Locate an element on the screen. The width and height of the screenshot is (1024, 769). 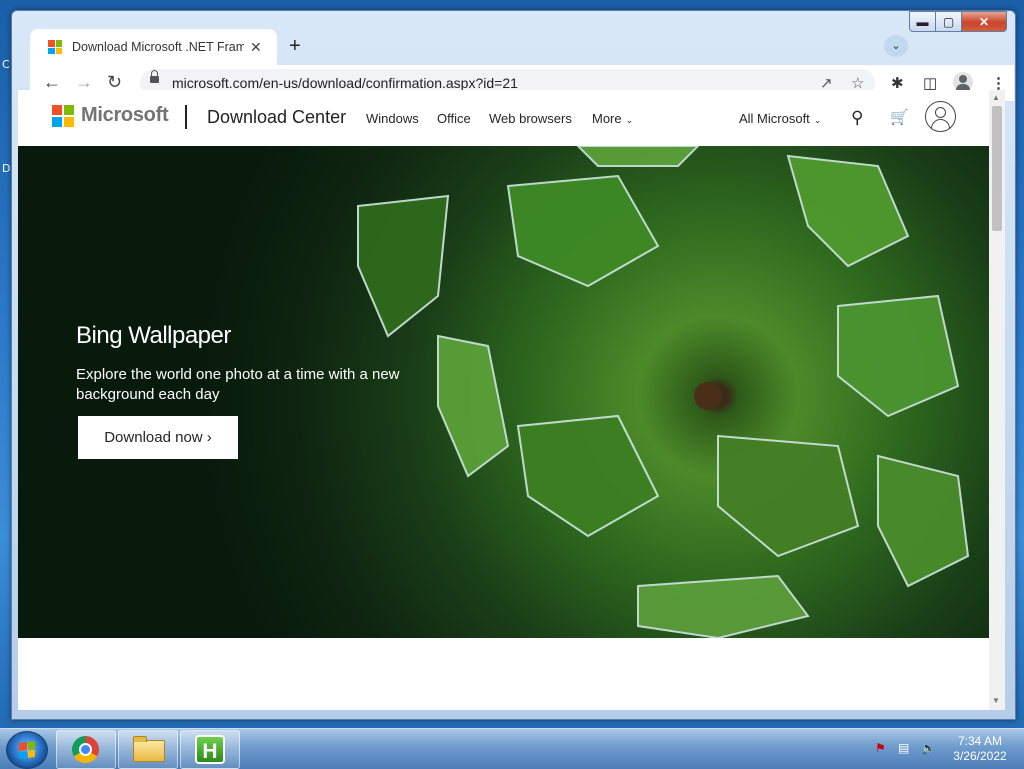
desktop-fragment: D is located at coordinates (6, 168).